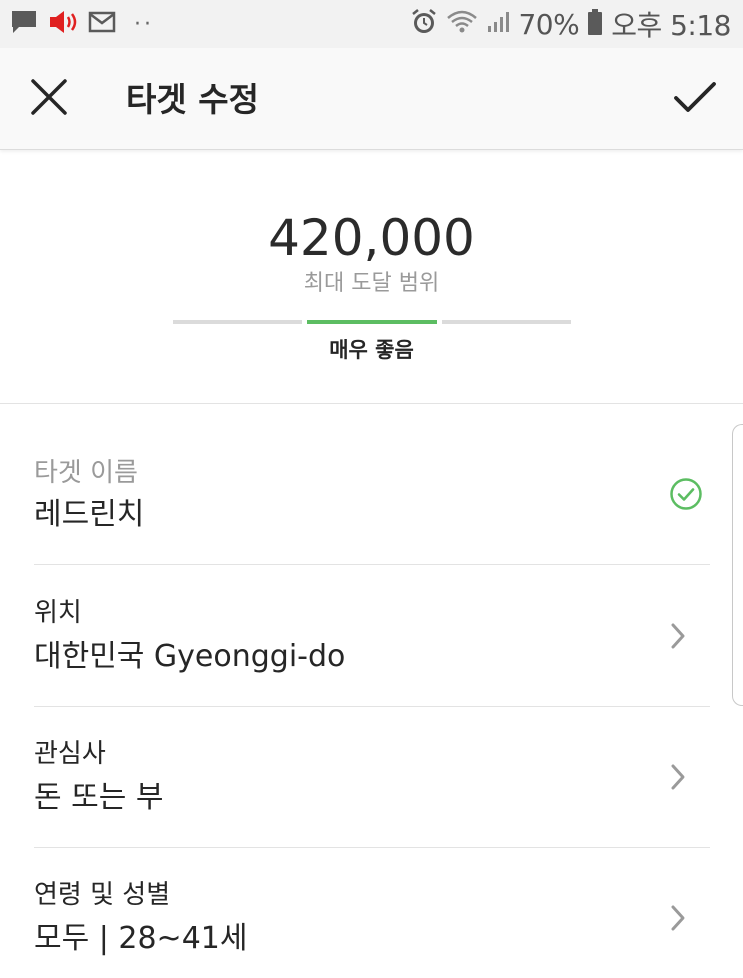 The height and width of the screenshot is (978, 743). I want to click on edge-panel-handle, so click(737, 565).